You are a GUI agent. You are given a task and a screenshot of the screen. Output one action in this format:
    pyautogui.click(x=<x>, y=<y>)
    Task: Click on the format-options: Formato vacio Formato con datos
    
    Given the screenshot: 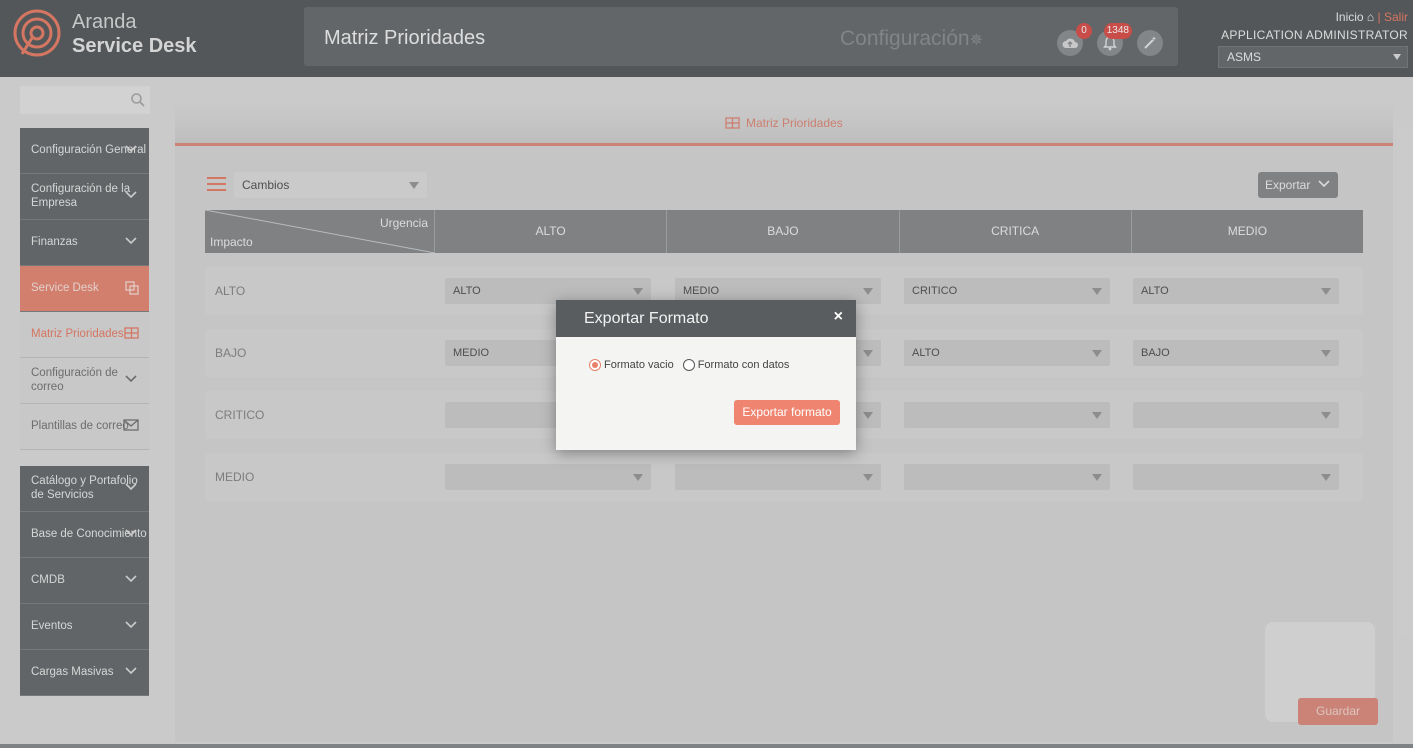 What is the action you would take?
    pyautogui.click(x=693, y=365)
    